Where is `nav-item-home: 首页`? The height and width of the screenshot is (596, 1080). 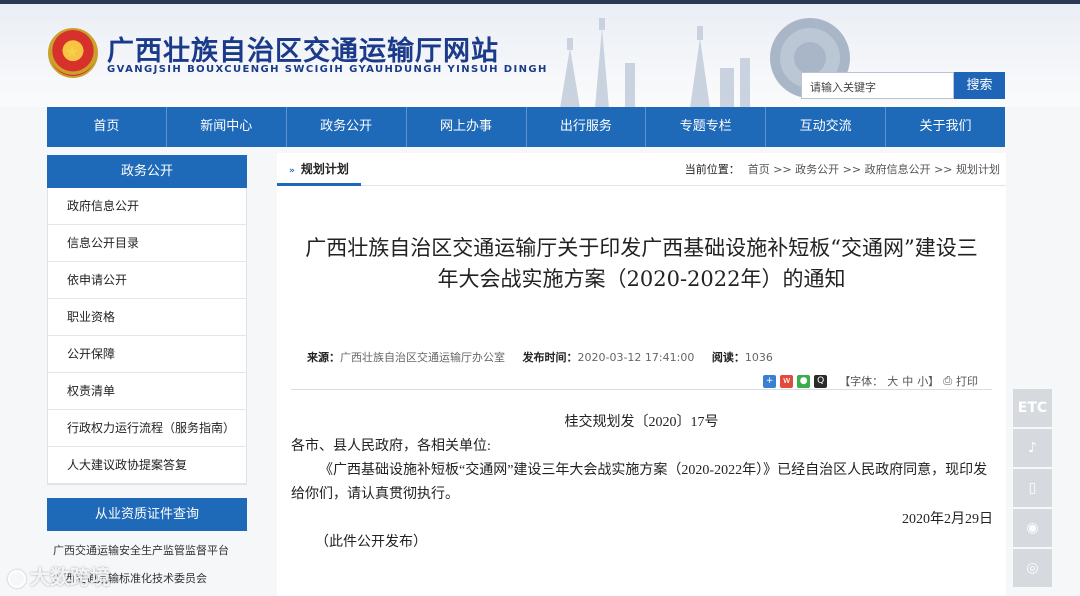
nav-item-home: 首页 is located at coordinates (107, 127).